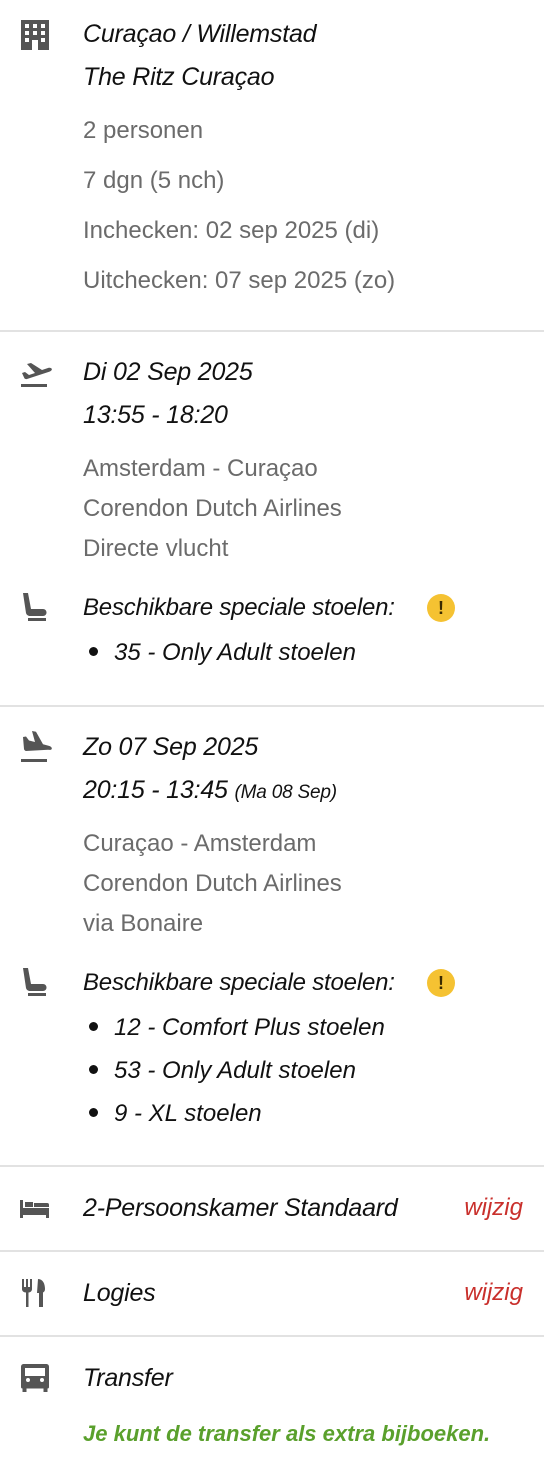  Describe the element at coordinates (212, 883) in the screenshot. I see `return-airline: Corendon Dutch Airlines` at that location.